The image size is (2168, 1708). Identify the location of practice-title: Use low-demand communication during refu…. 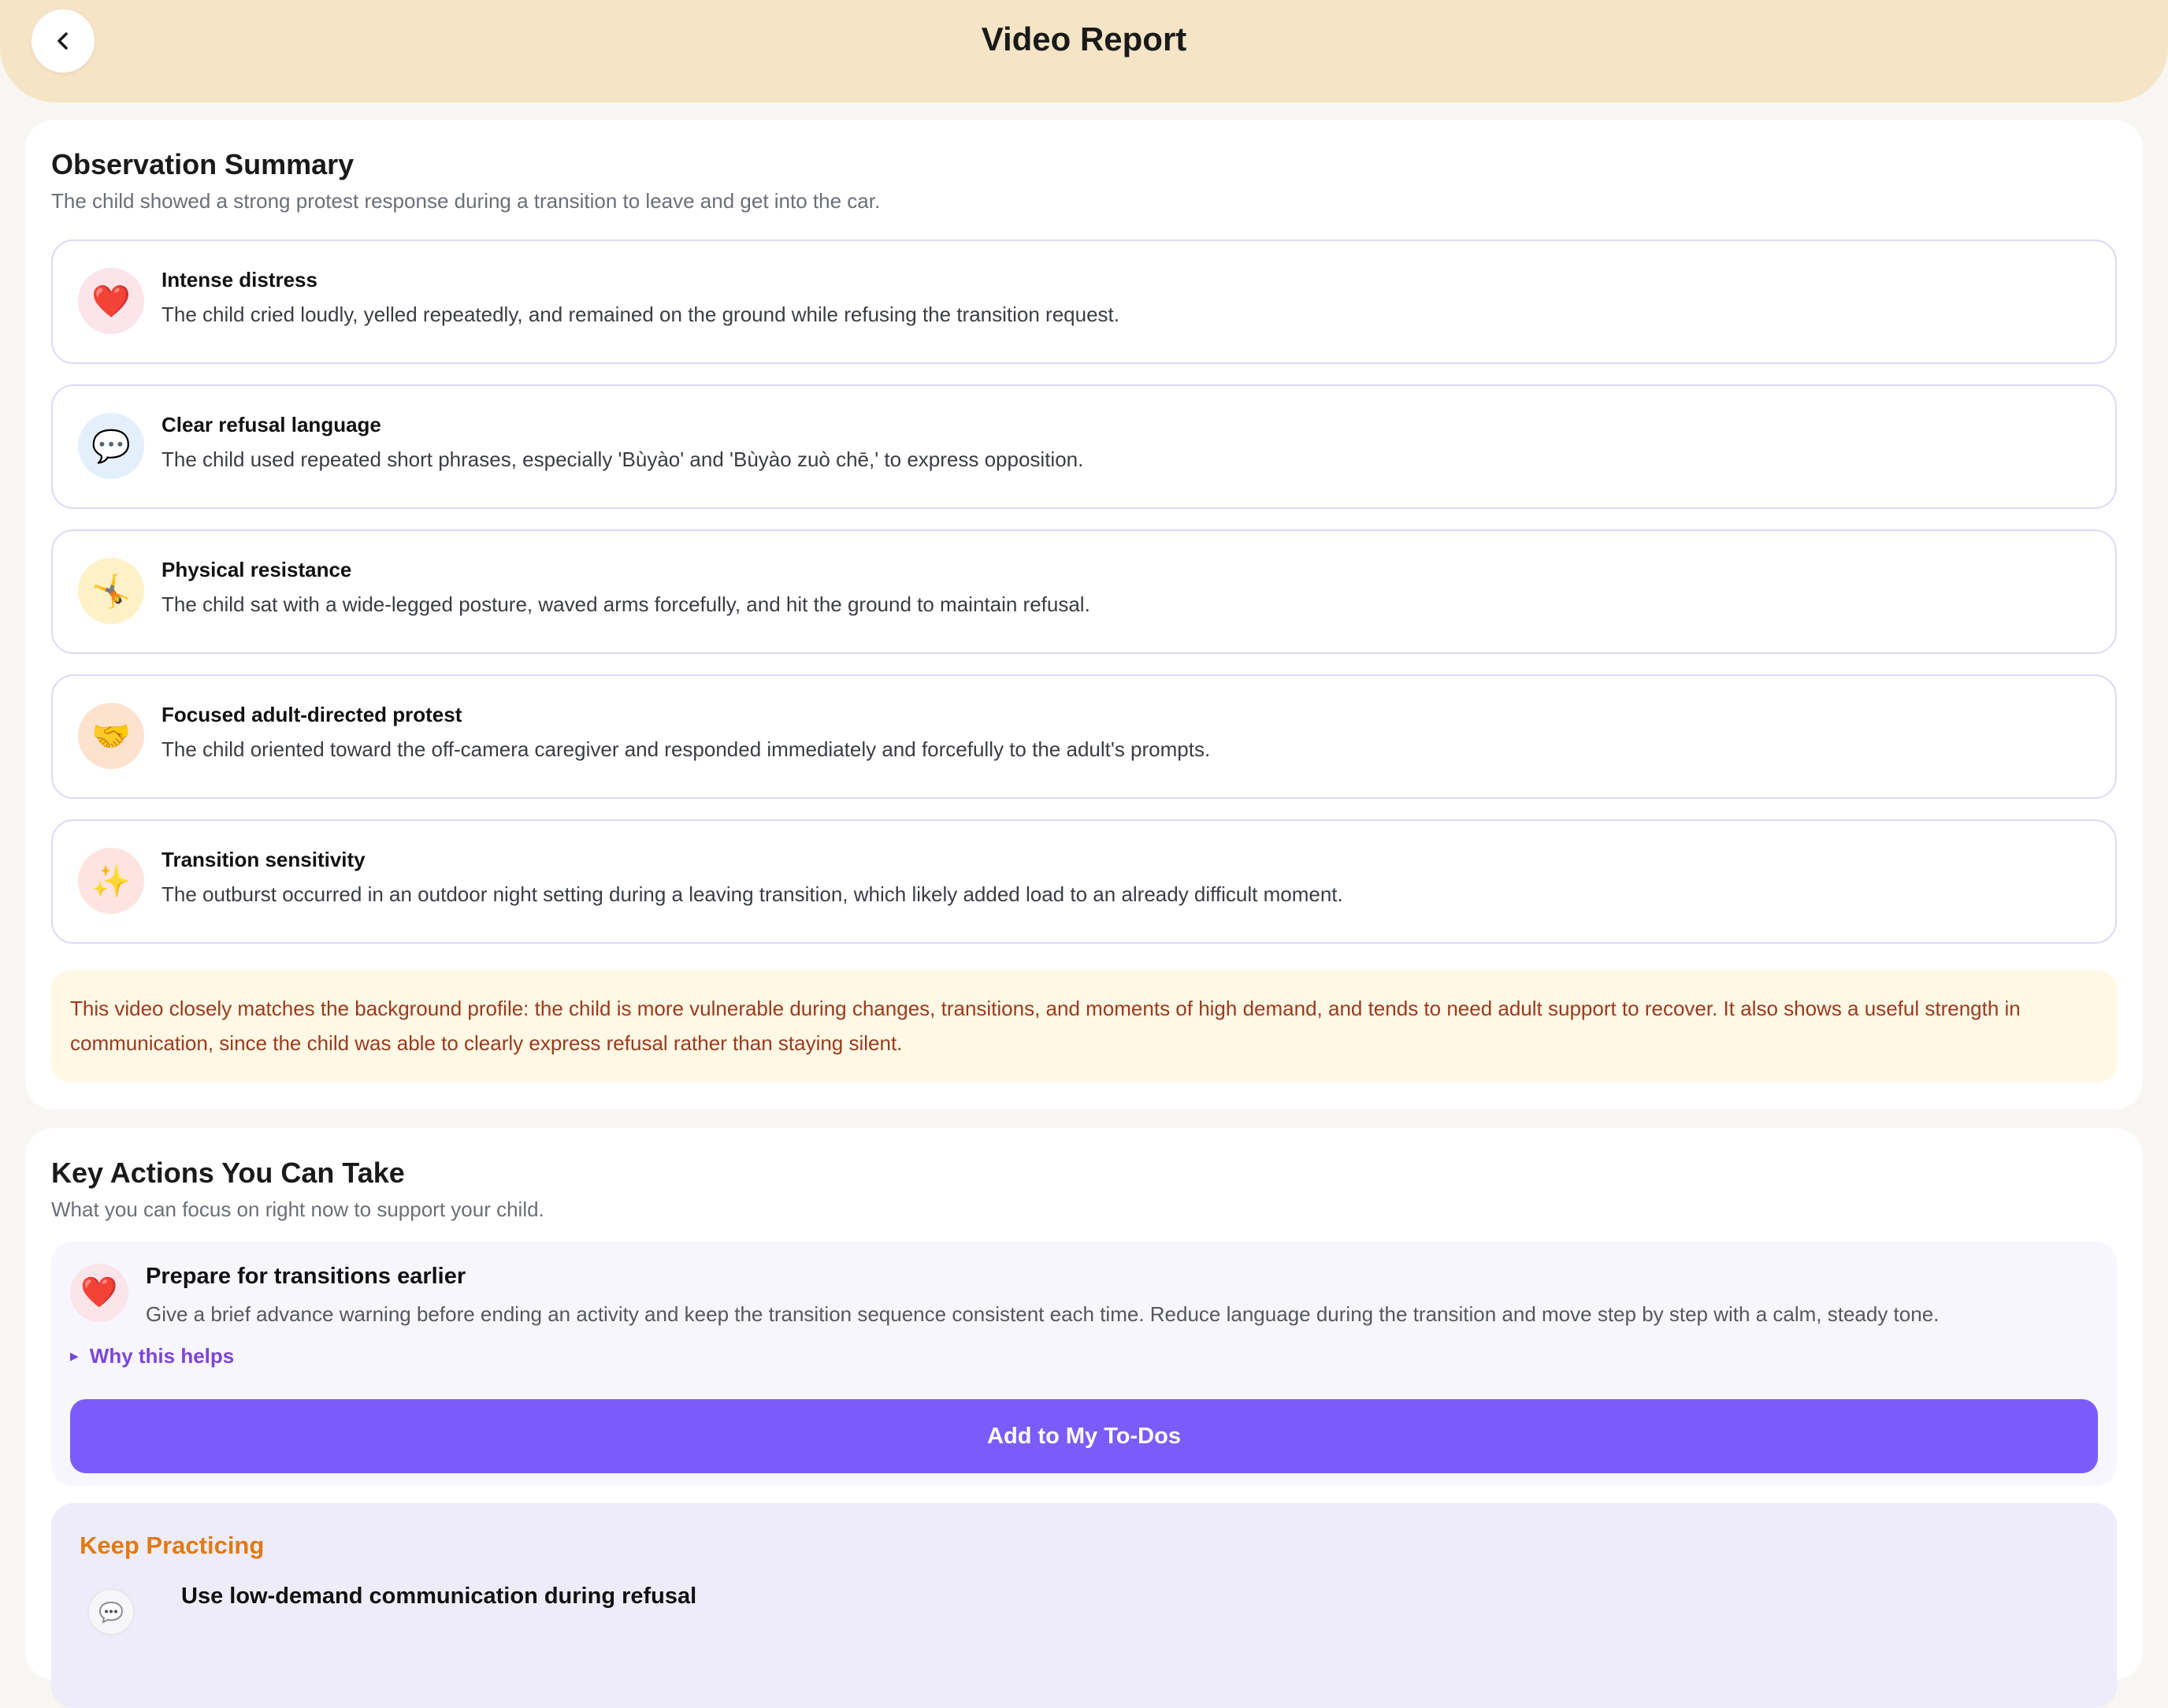
(439, 1597).